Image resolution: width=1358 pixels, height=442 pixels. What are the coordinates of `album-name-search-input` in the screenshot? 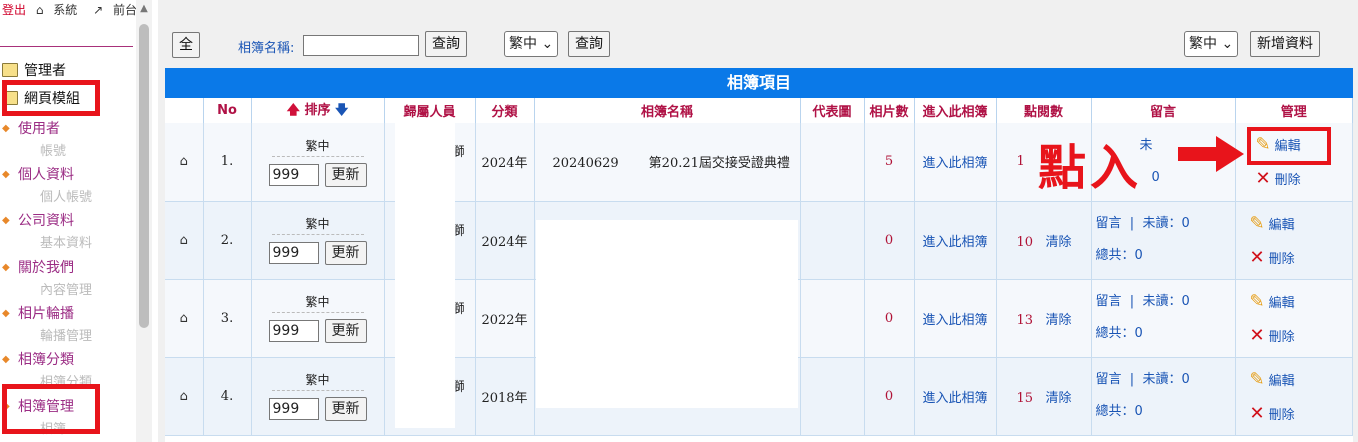 It's located at (361, 45).